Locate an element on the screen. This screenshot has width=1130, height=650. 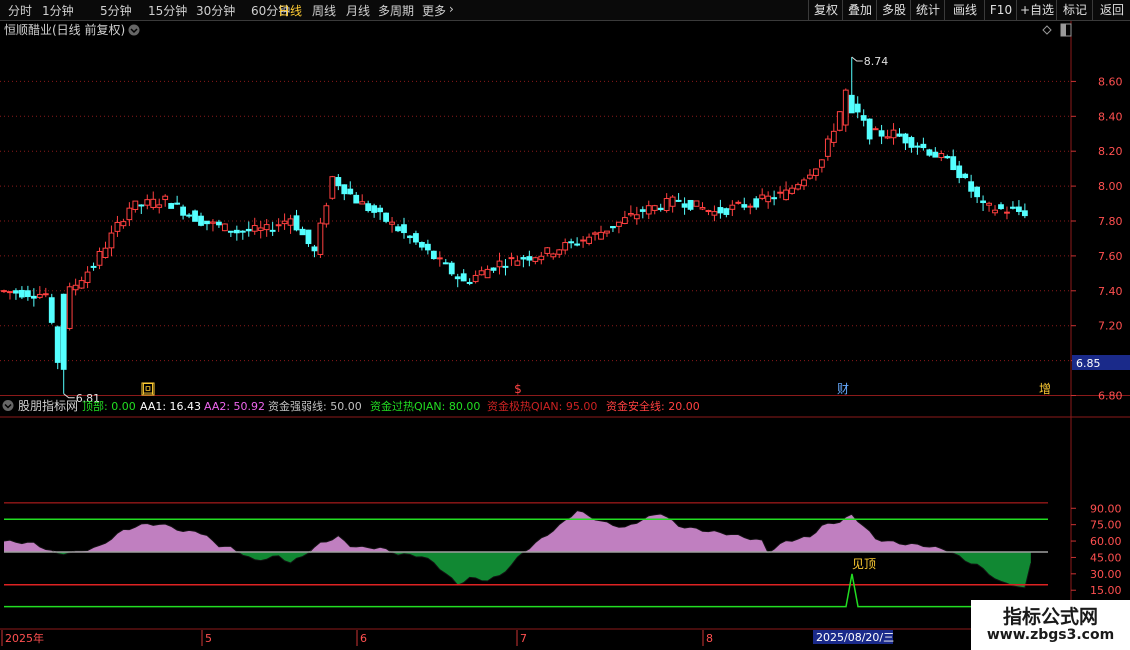
chevron-right-icon: › is located at coordinates (451, 9).